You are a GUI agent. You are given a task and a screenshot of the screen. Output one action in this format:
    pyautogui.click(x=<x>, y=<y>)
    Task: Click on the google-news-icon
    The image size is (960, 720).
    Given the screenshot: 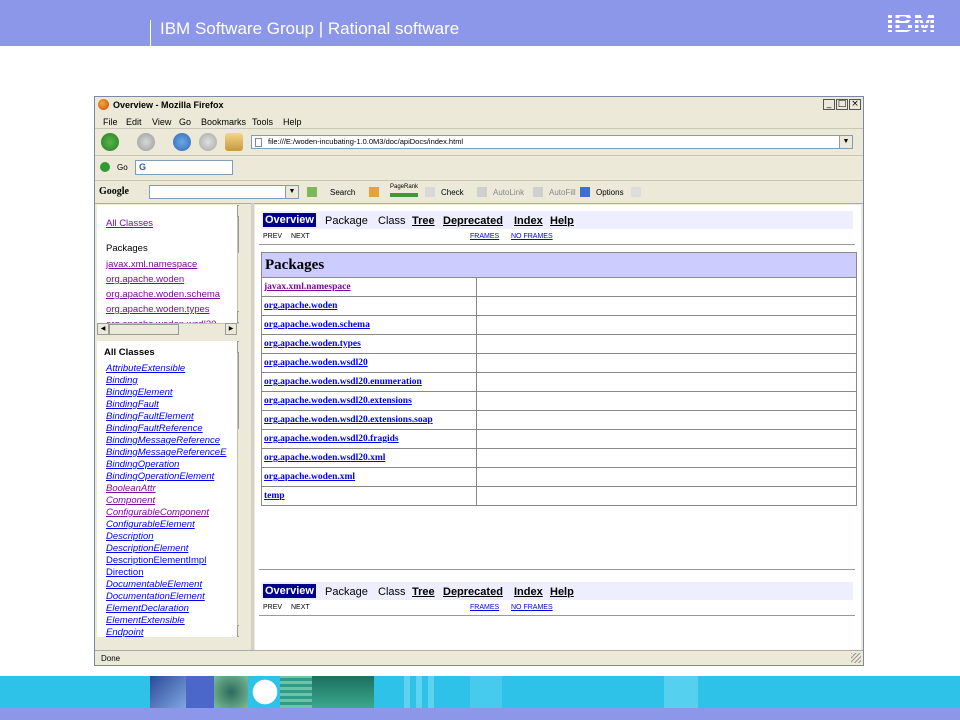 What is the action you would take?
    pyautogui.click(x=374, y=192)
    